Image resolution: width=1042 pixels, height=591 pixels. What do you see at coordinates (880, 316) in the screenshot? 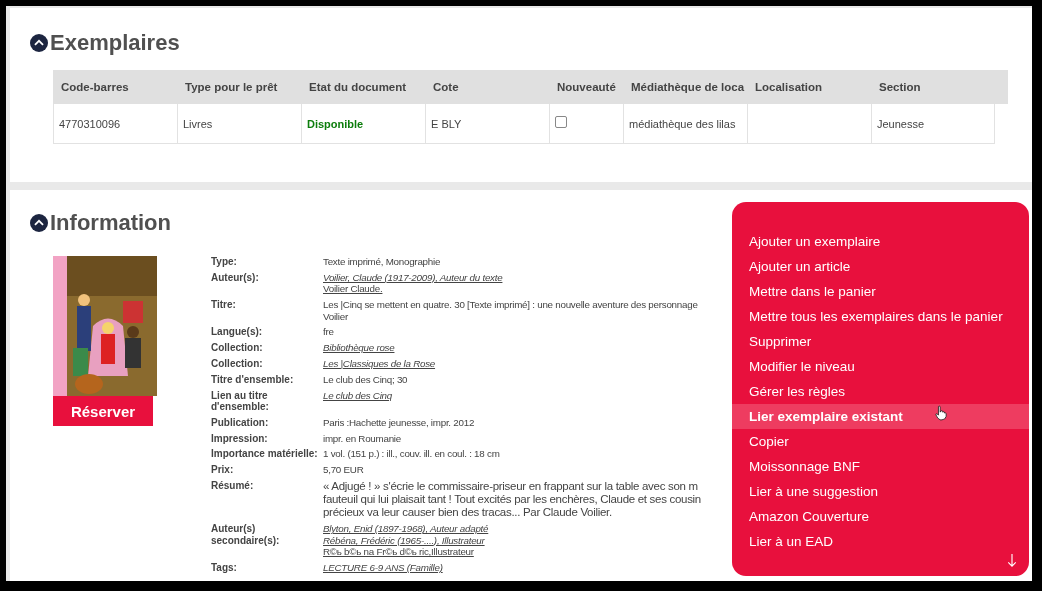
I see `menu-item: Mettre tous les exemplaires dans le panier` at bounding box center [880, 316].